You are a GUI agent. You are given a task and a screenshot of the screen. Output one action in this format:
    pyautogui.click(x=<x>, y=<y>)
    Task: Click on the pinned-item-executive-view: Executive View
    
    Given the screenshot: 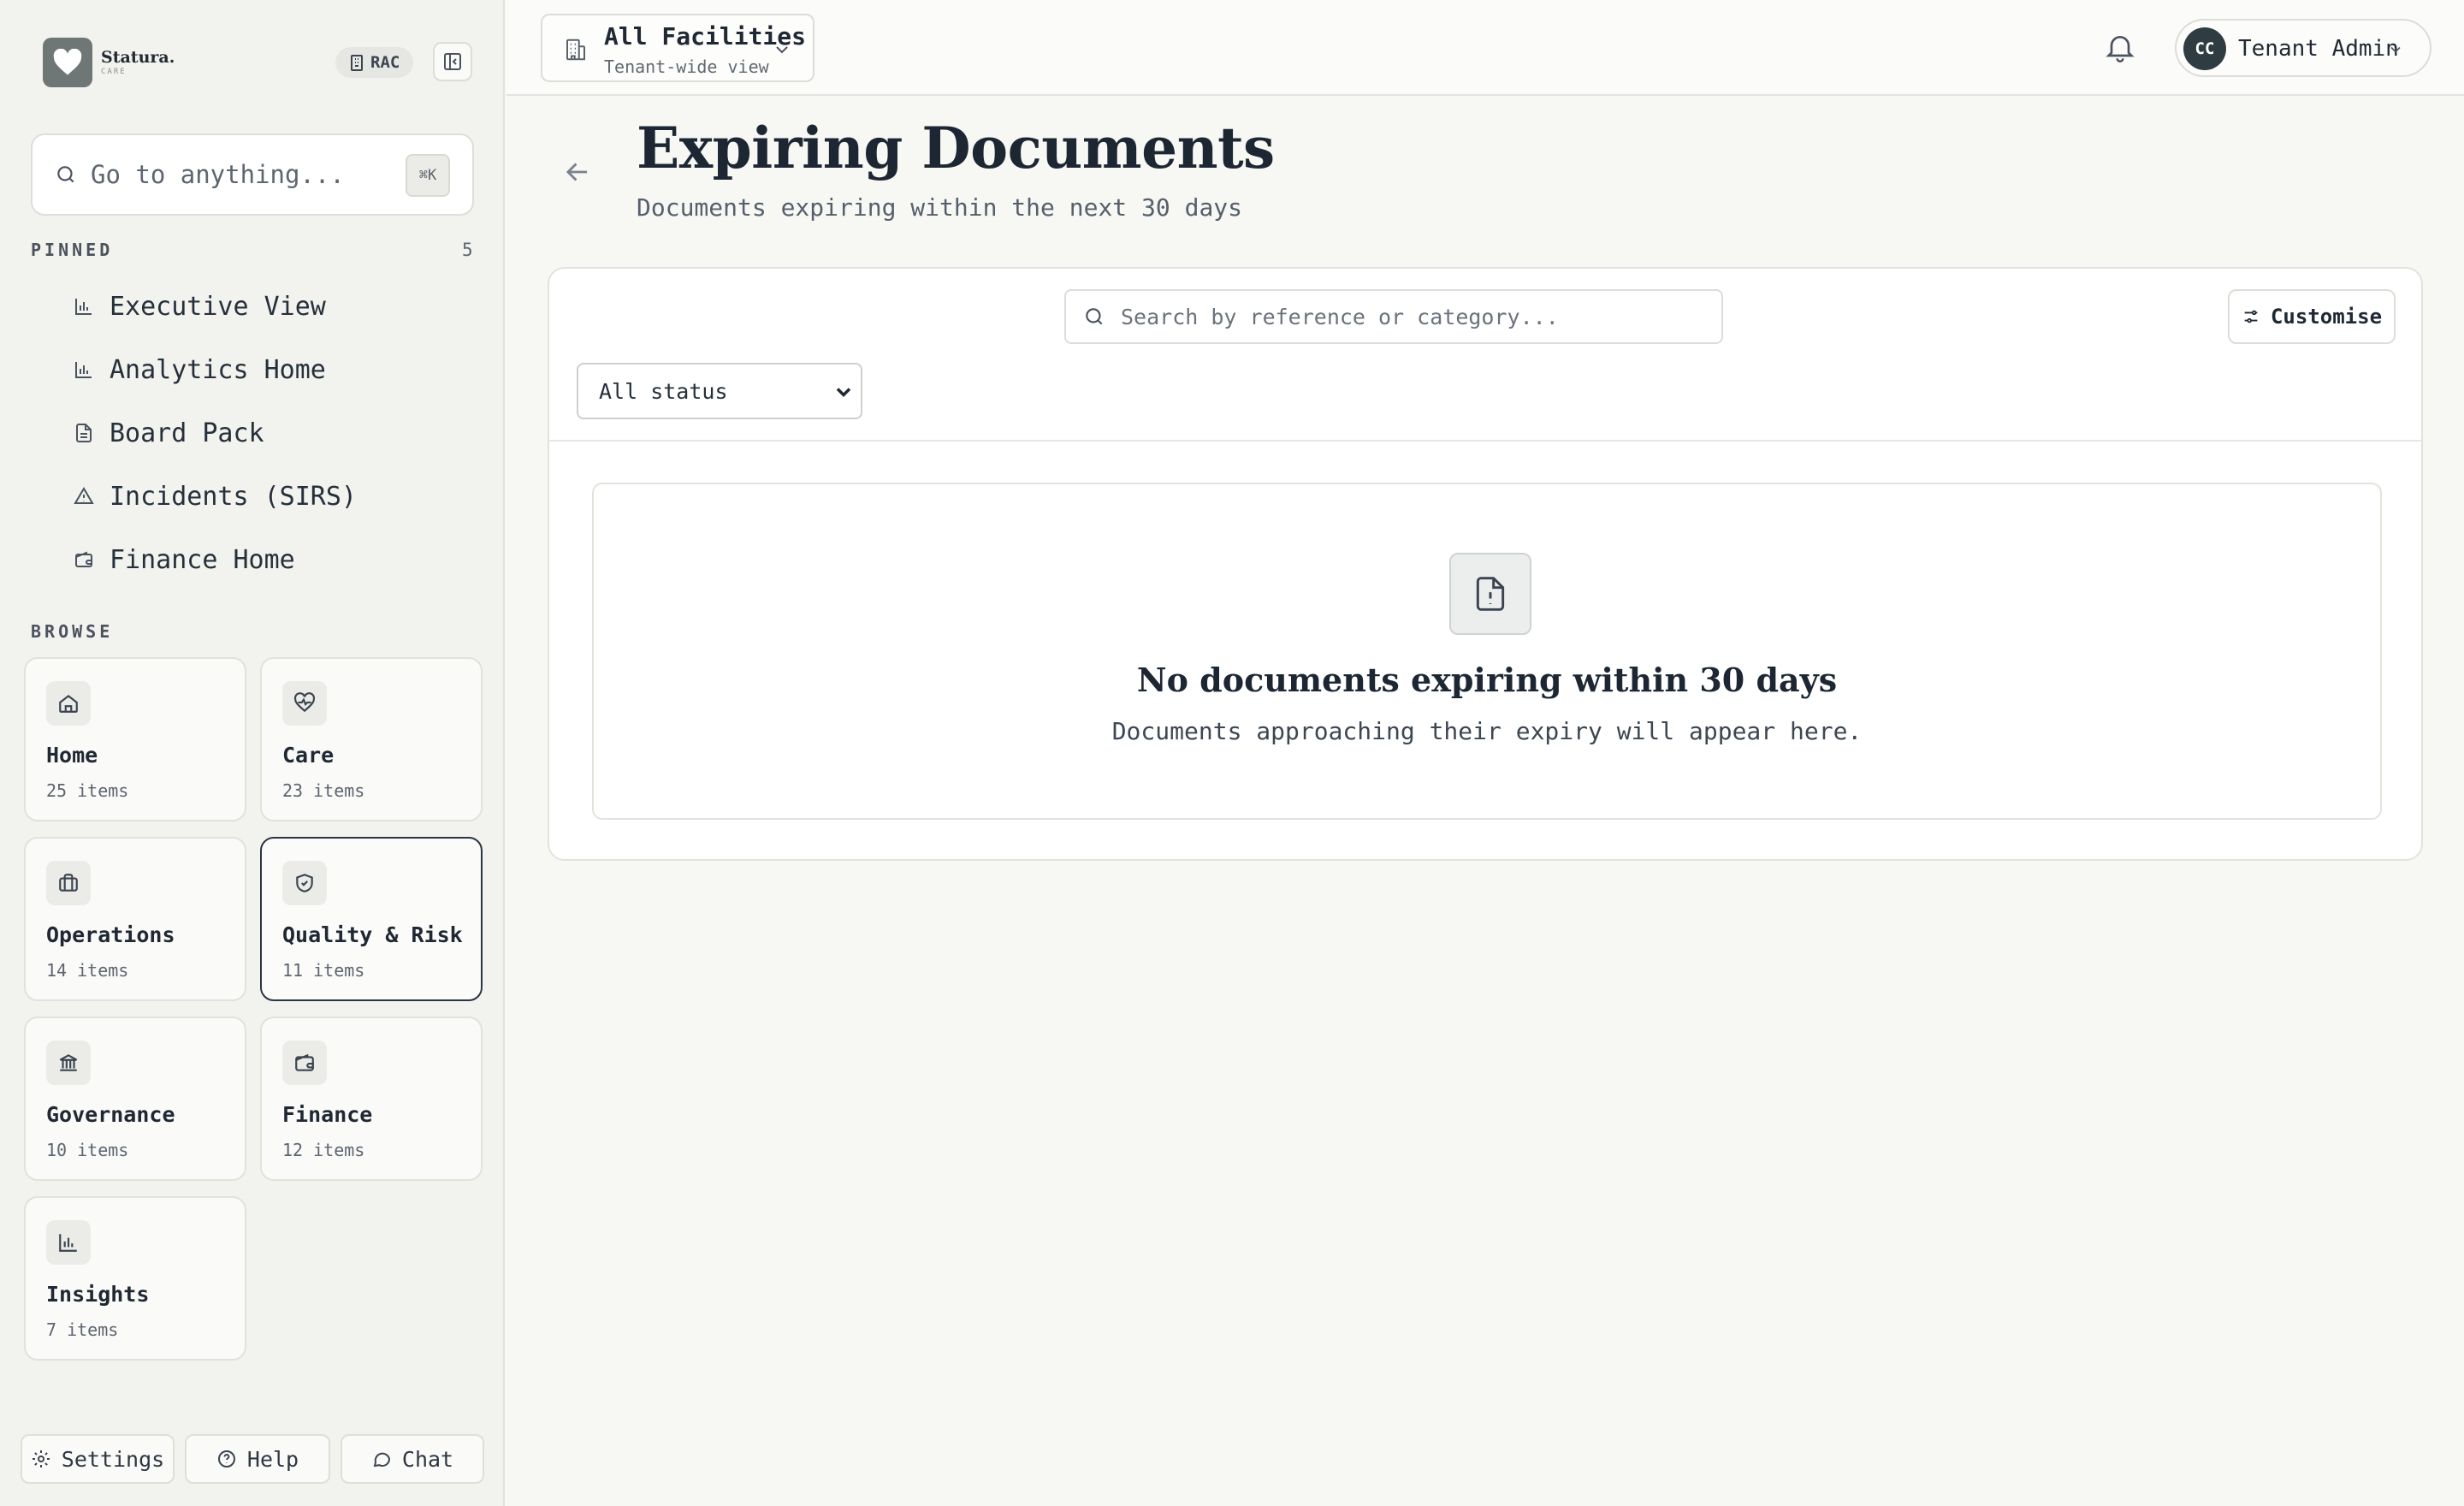 What is the action you would take?
    pyautogui.click(x=200, y=306)
    